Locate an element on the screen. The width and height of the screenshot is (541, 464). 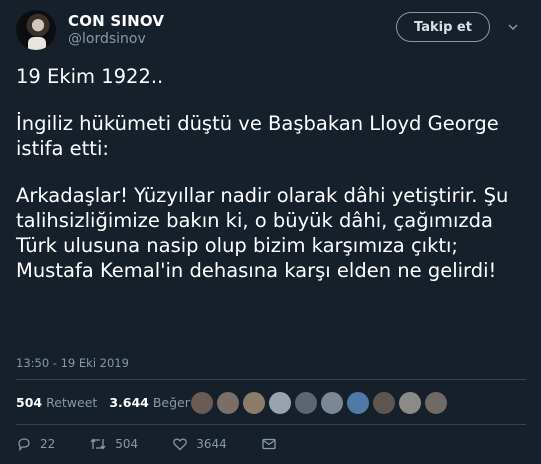
follow-button: Takip et is located at coordinates (443, 27).